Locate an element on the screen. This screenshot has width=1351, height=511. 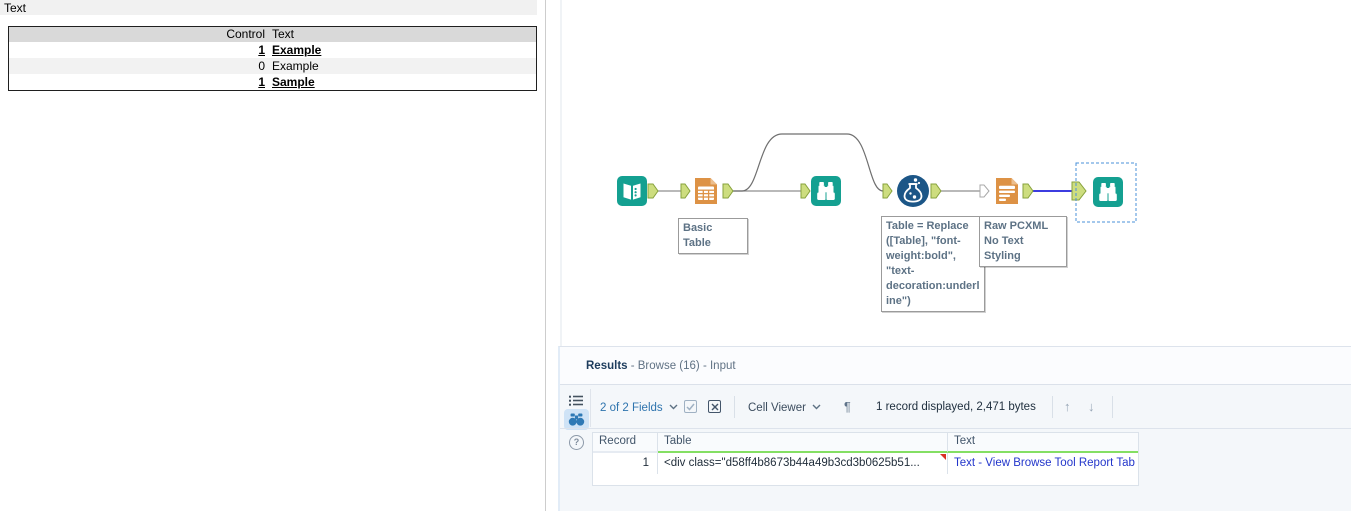
tool-text-input is located at coordinates (632, 191).